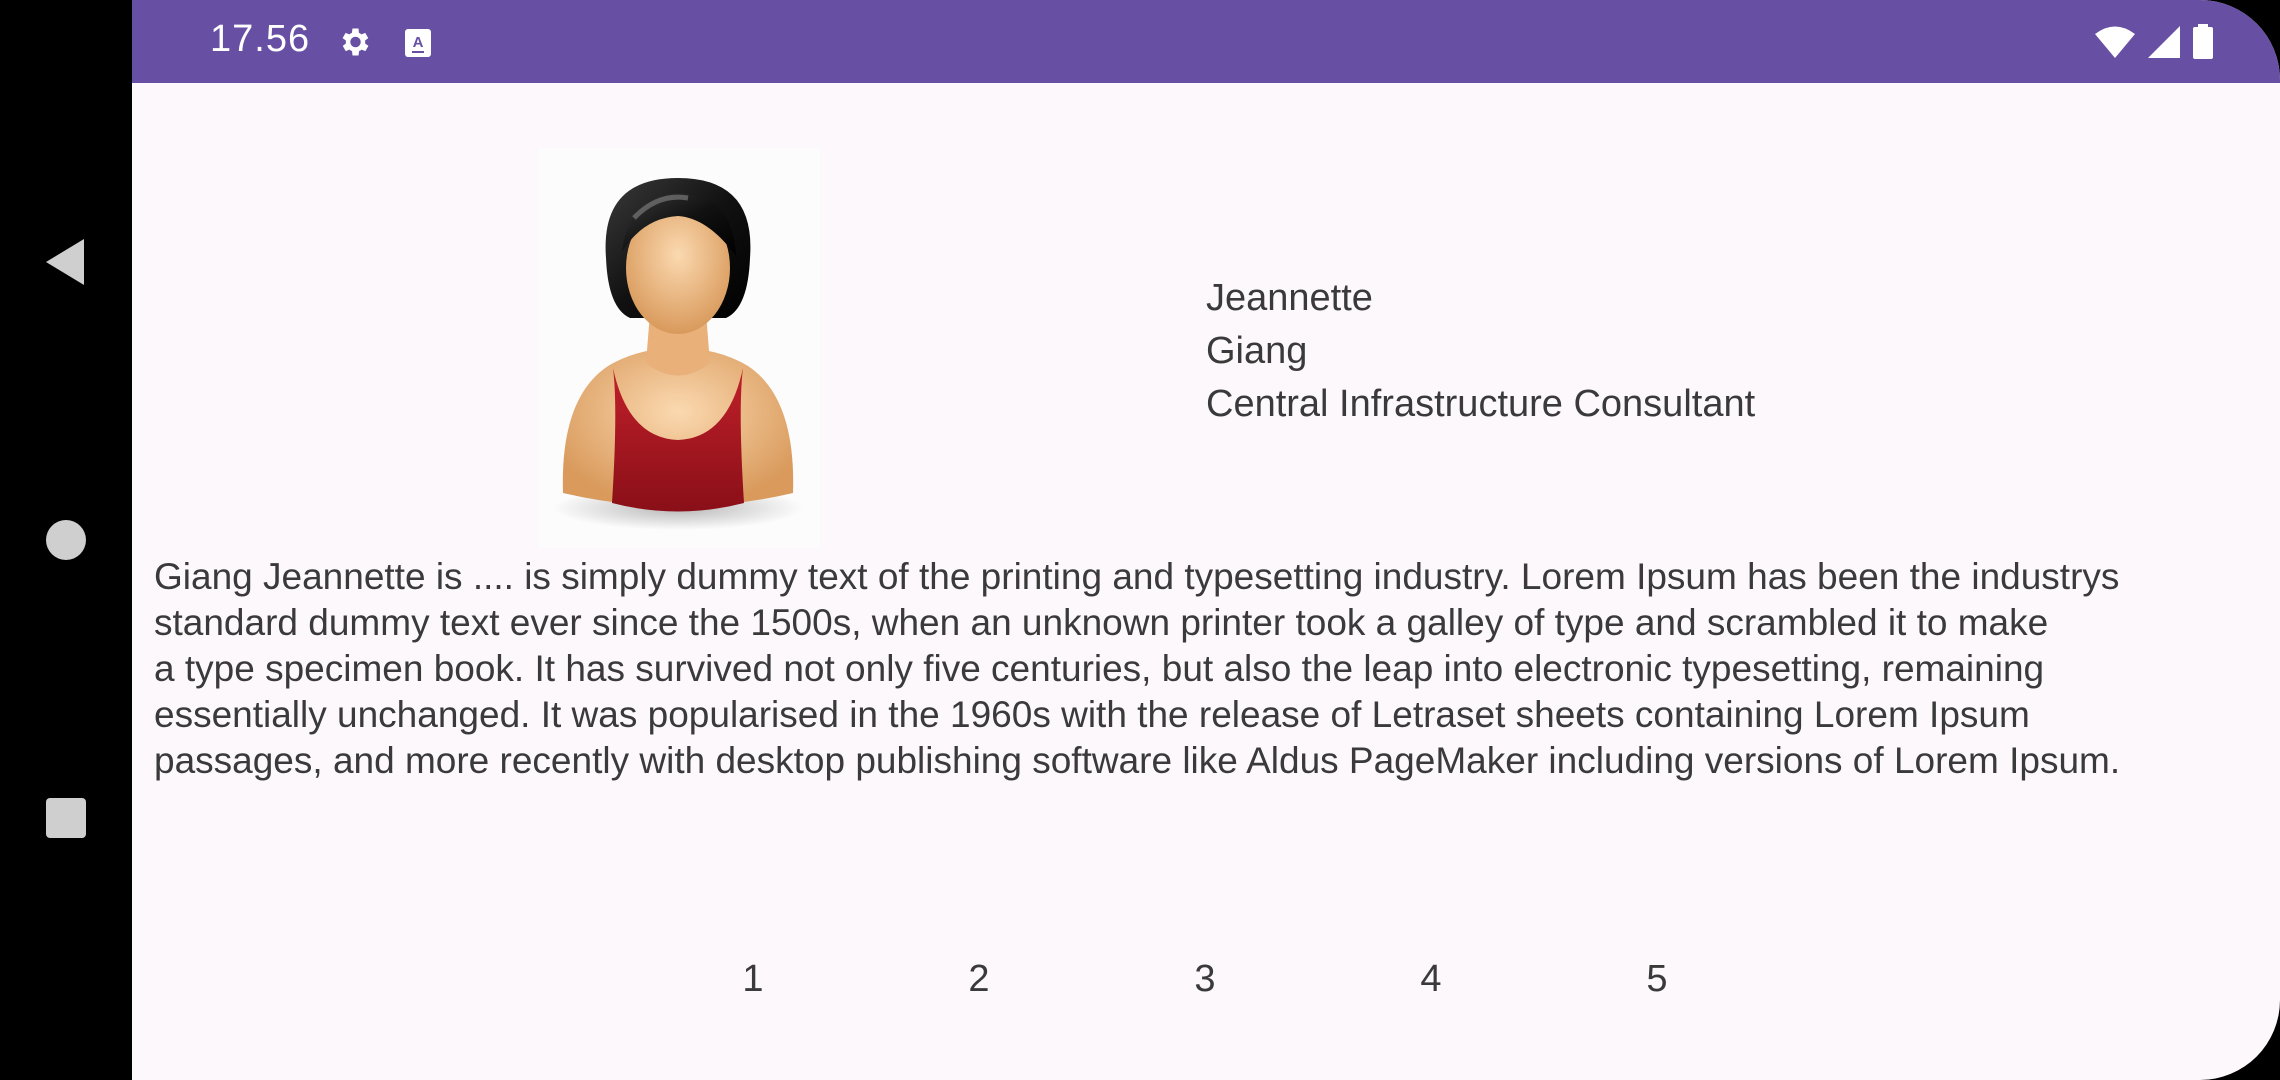 The width and height of the screenshot is (2280, 1080). Describe the element at coordinates (2115, 42) in the screenshot. I see `wifi-icon` at that location.